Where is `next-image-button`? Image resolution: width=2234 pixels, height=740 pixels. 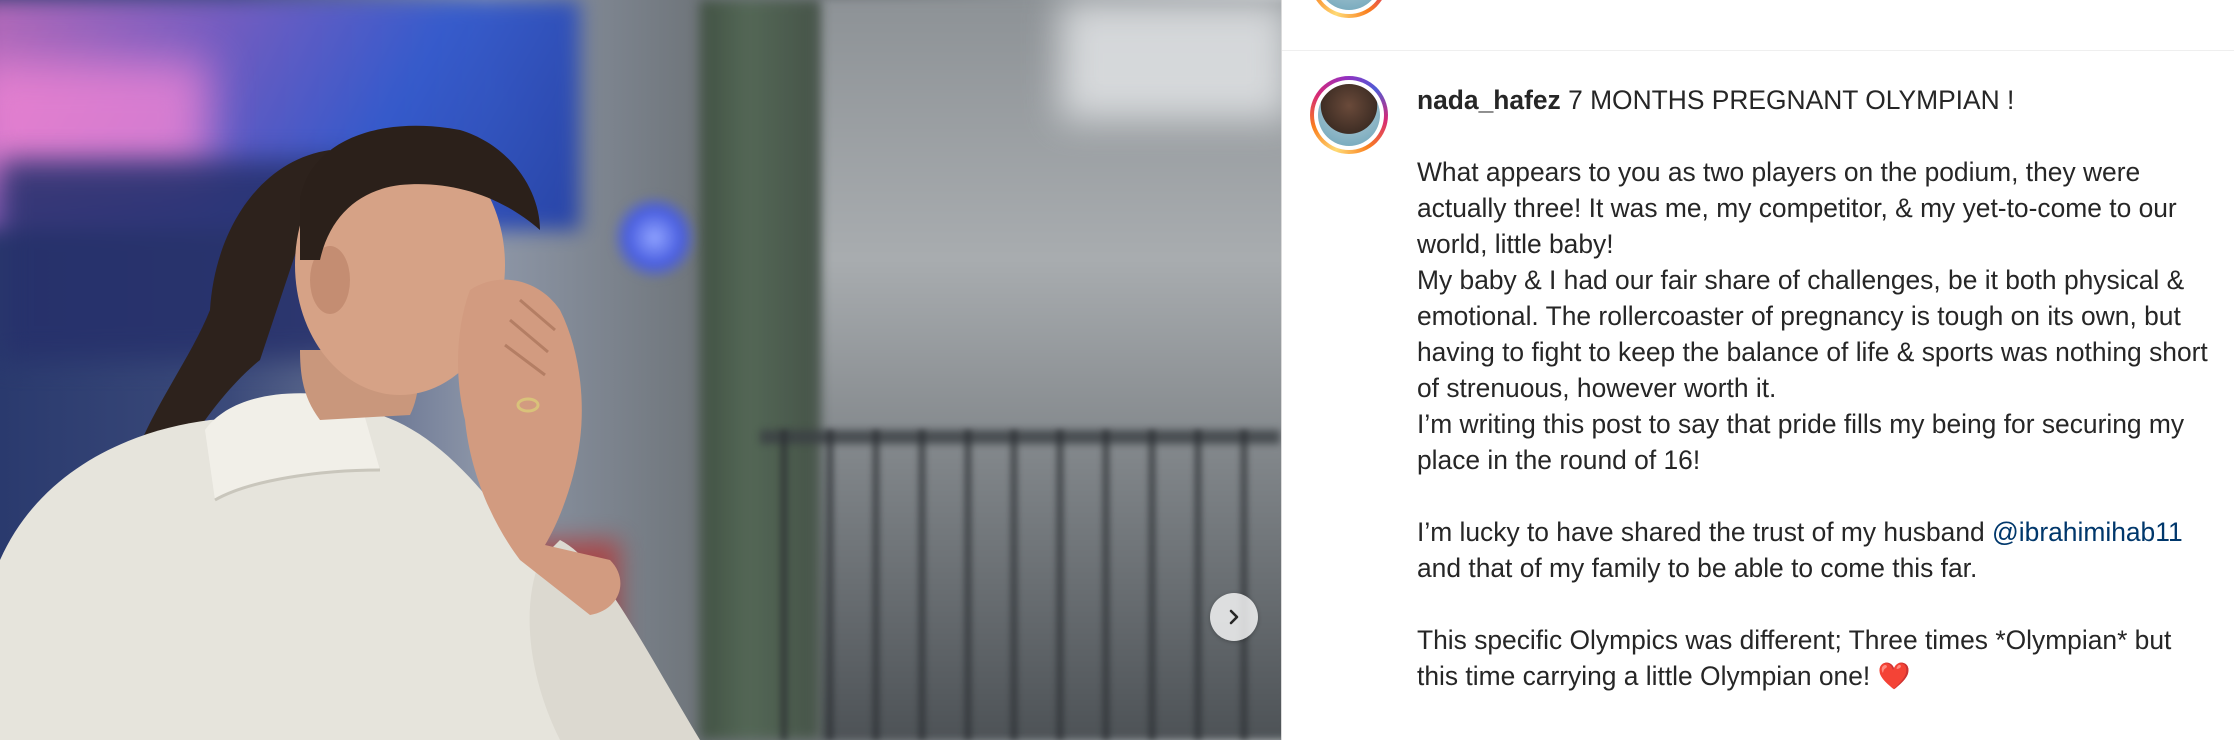
next-image-button is located at coordinates (1234, 617).